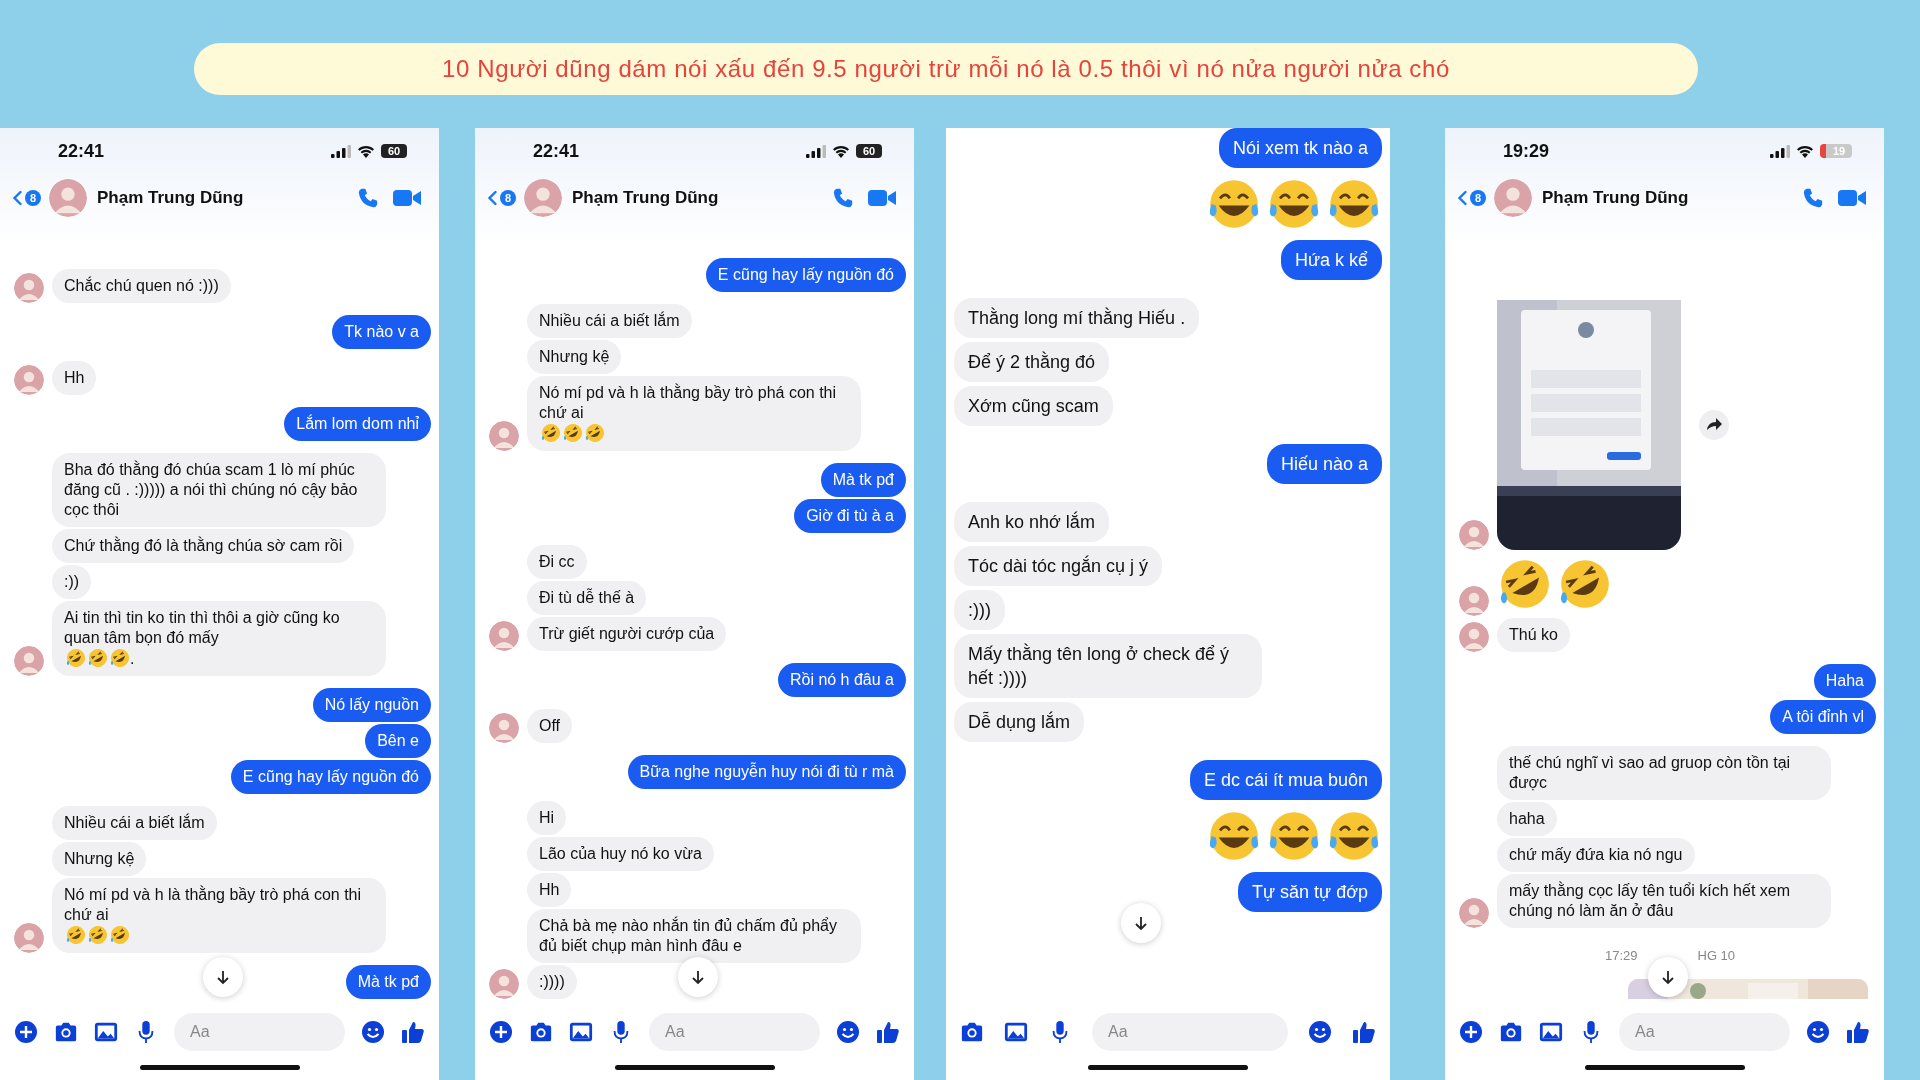 This screenshot has width=1920, height=1080. What do you see at coordinates (1098, 666) in the screenshot?
I see `message-text: Mấy thằng tên long ở check để ý hết :))))` at bounding box center [1098, 666].